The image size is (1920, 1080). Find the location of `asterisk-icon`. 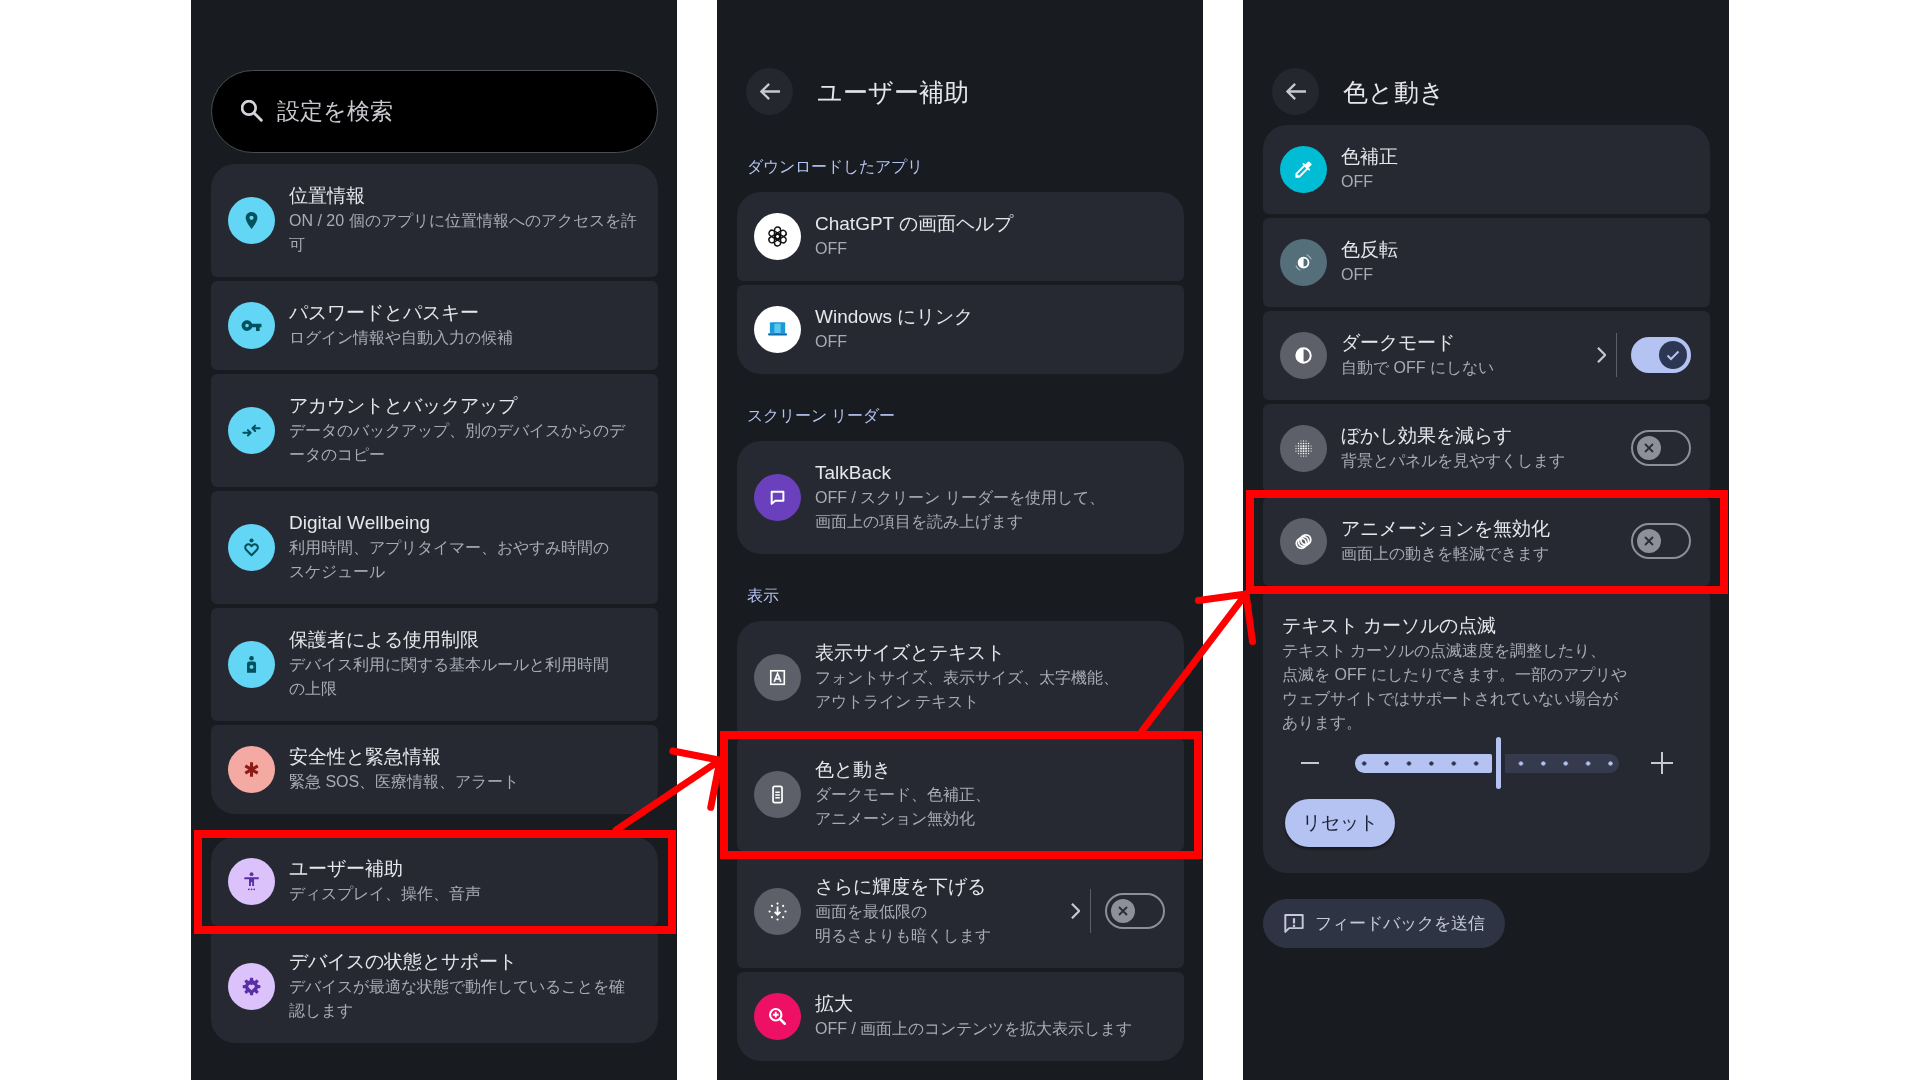

asterisk-icon is located at coordinates (251, 769).